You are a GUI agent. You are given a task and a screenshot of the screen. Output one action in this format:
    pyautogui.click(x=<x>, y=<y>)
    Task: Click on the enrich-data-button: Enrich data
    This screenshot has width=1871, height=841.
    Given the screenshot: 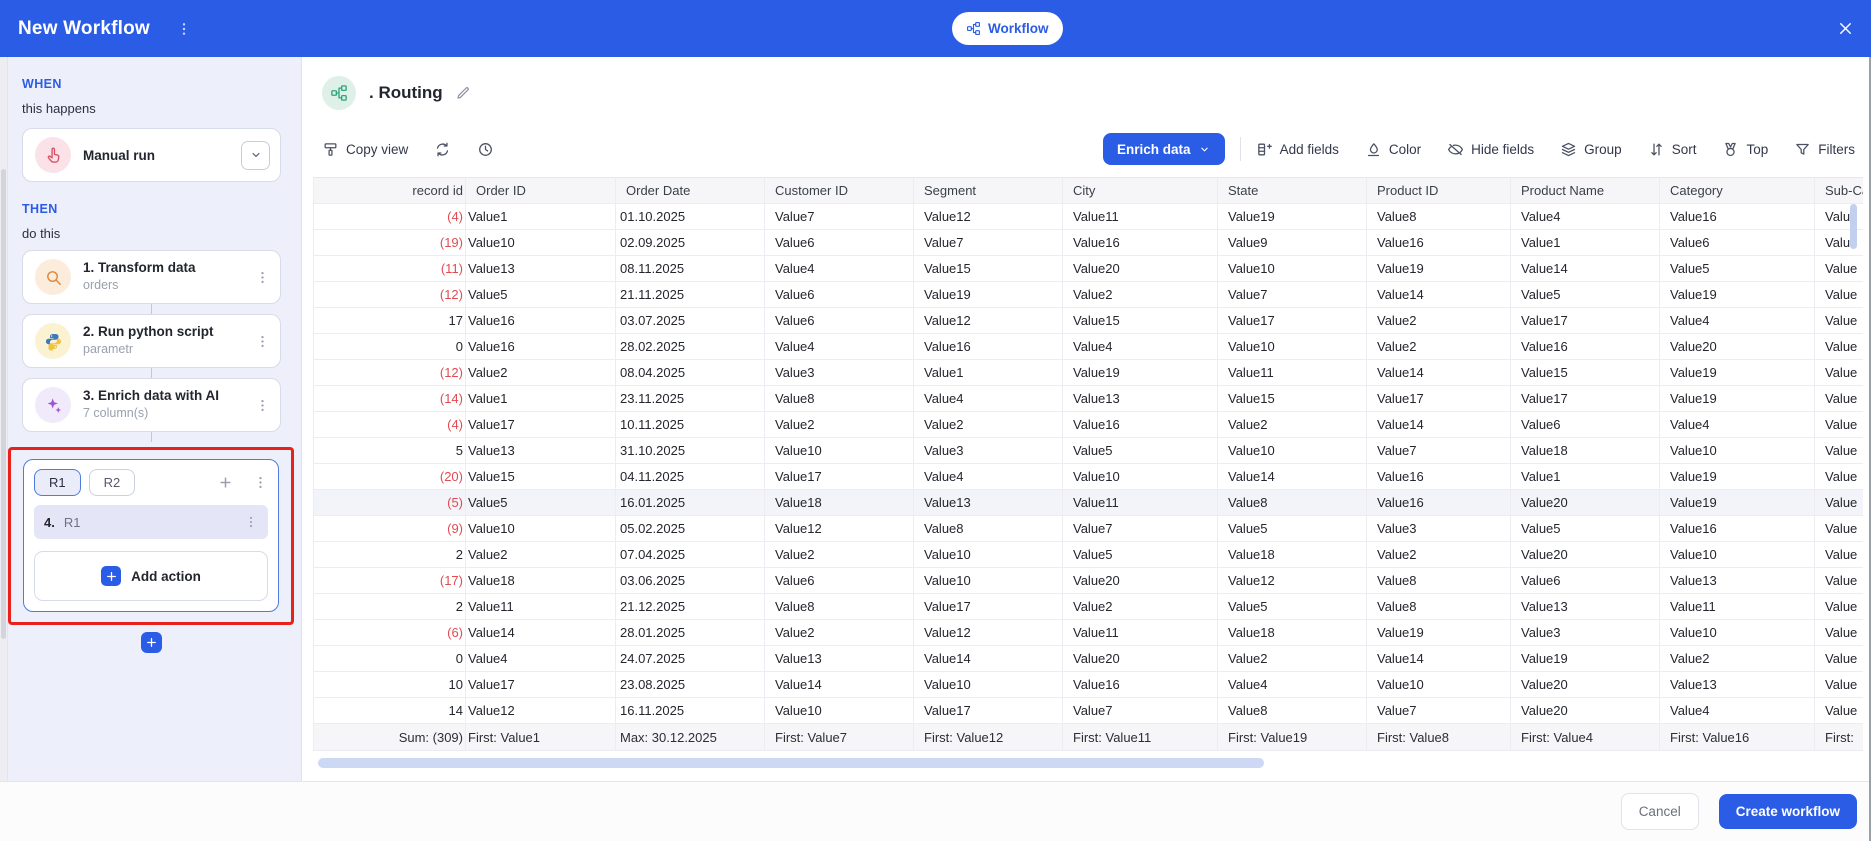 What is the action you would take?
    pyautogui.click(x=1164, y=149)
    